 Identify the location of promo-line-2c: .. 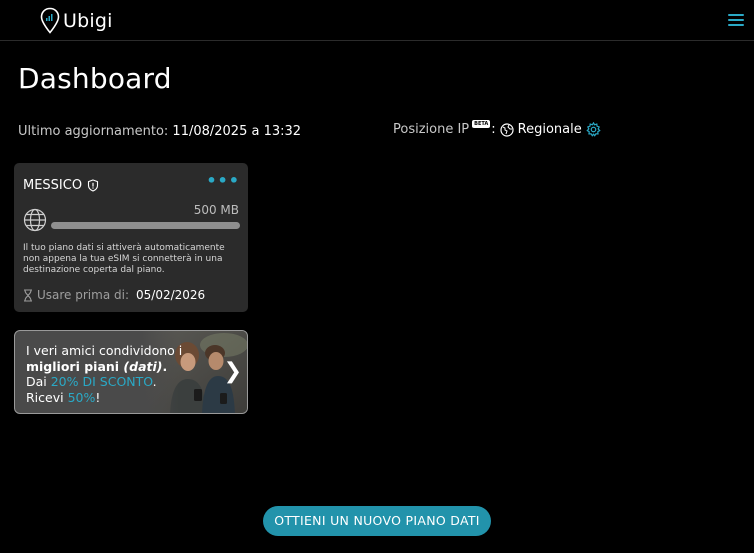
(165, 366).